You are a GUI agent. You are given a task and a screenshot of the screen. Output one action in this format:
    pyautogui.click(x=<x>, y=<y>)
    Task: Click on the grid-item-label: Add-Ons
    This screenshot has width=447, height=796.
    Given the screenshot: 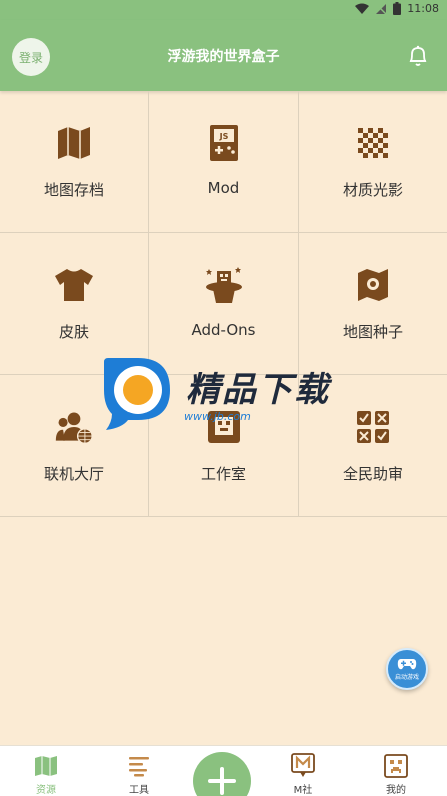 What is the action you would take?
    pyautogui.click(x=223, y=330)
    